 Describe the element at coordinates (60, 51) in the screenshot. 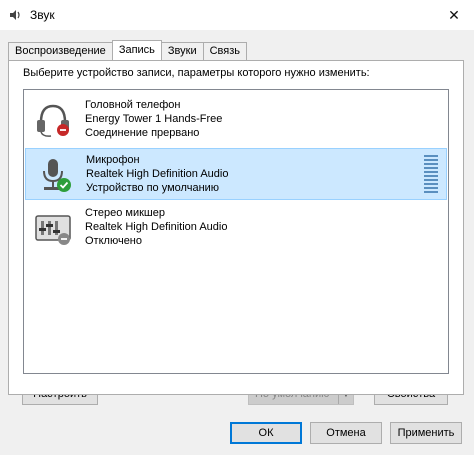

I see `tab-playback: Воспроизведение` at that location.